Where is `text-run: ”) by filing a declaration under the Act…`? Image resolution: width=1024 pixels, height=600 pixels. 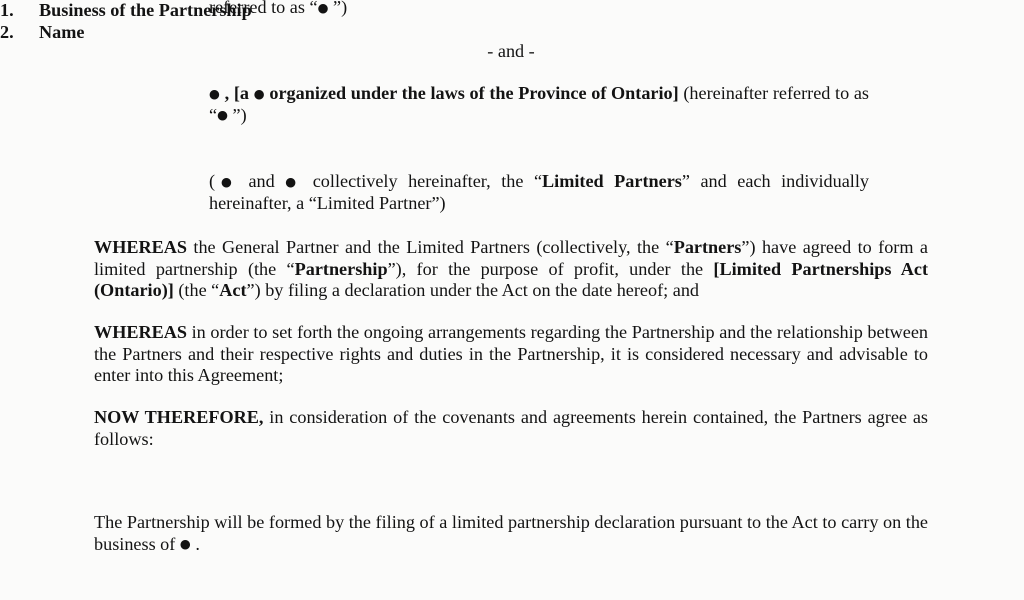
text-run: ”) by filing a declaration under the Act… is located at coordinates (473, 290).